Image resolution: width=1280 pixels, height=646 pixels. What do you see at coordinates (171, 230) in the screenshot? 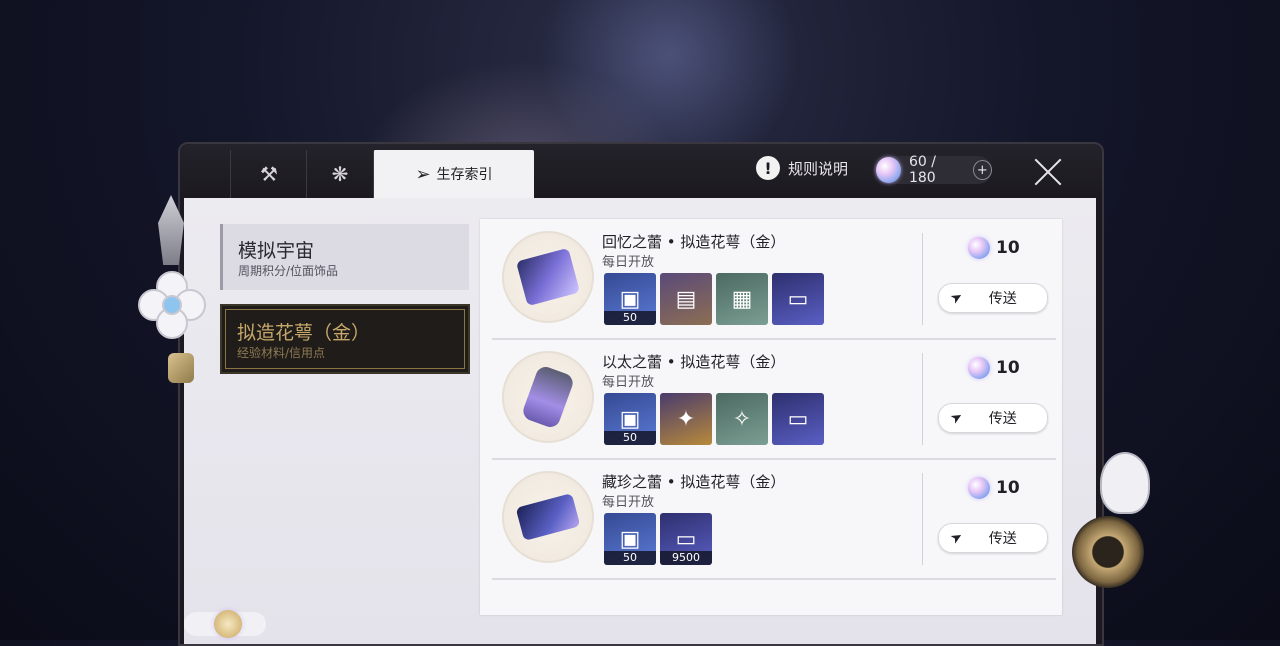
I see `silver-spire-icon` at bounding box center [171, 230].